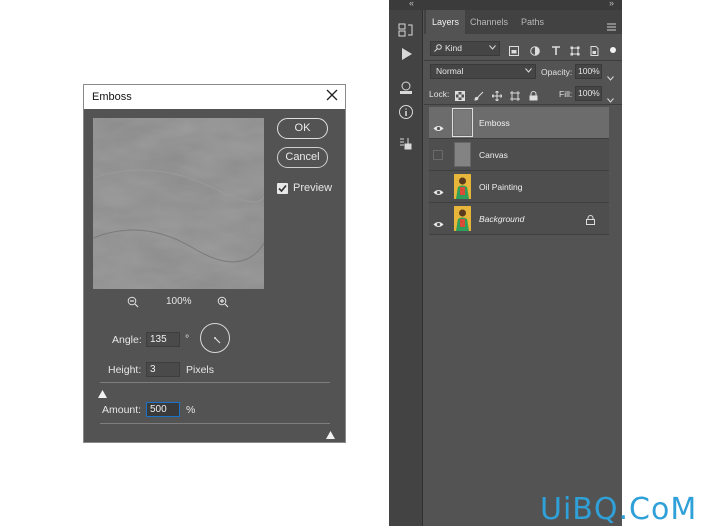 The height and width of the screenshot is (526, 705). I want to click on angle-input: 135, so click(163, 339).